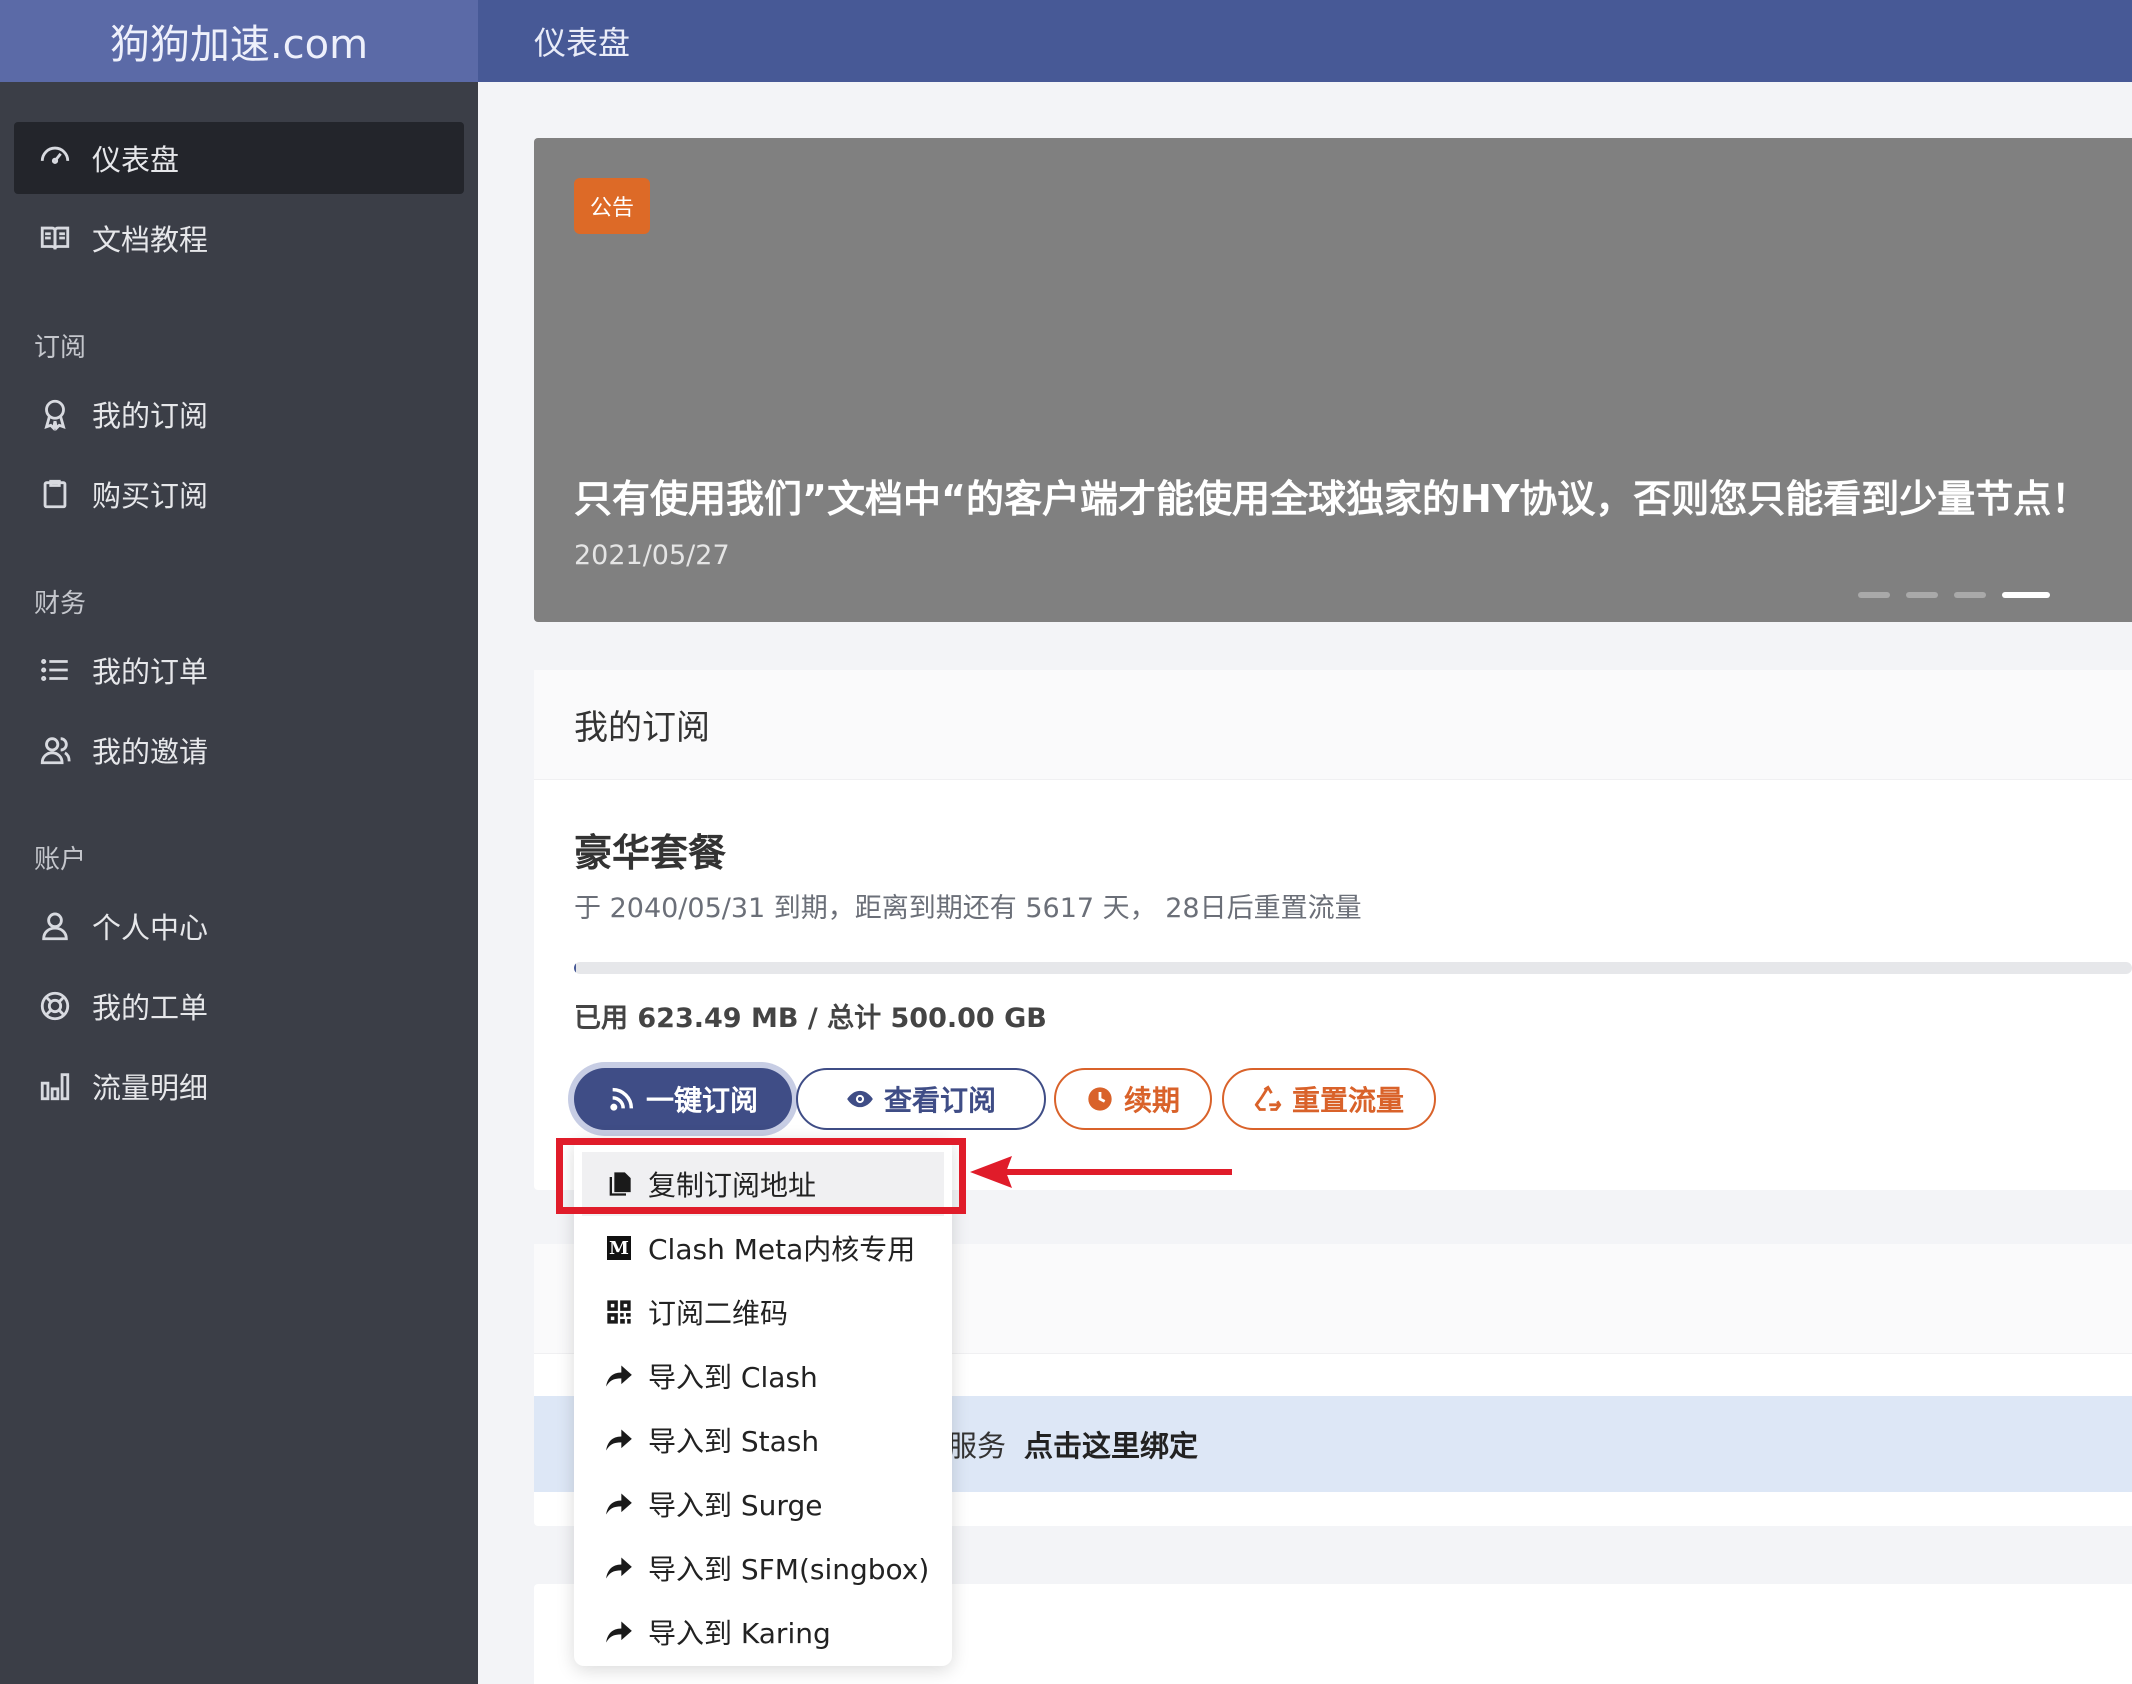 This screenshot has width=2132, height=1684. I want to click on button-label: 查看订阅, so click(939, 1100).